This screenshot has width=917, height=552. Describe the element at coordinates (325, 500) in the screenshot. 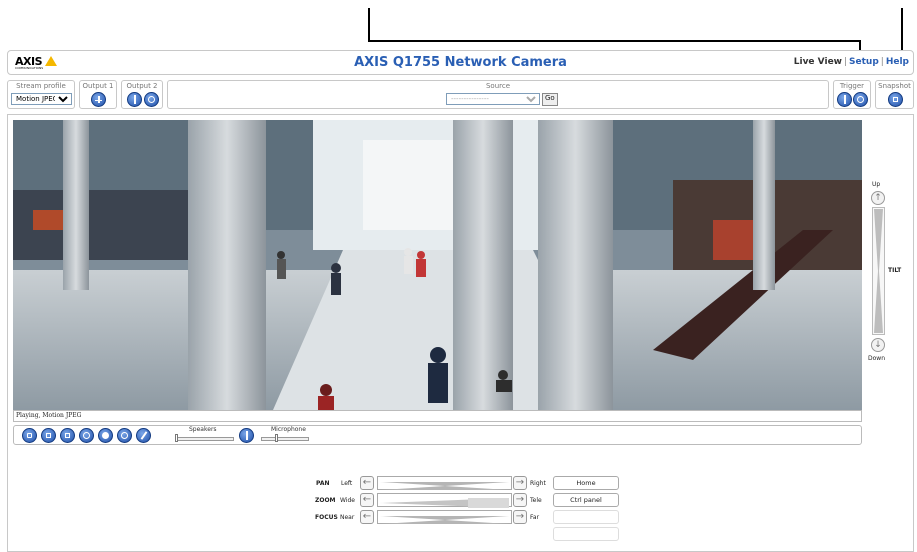

I see `zoom-label: ZOOM` at that location.